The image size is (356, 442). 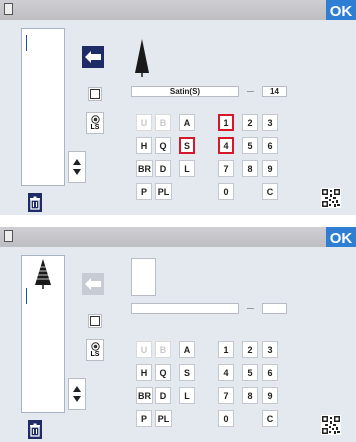 I want to click on stitch-preview-box, so click(x=143, y=277).